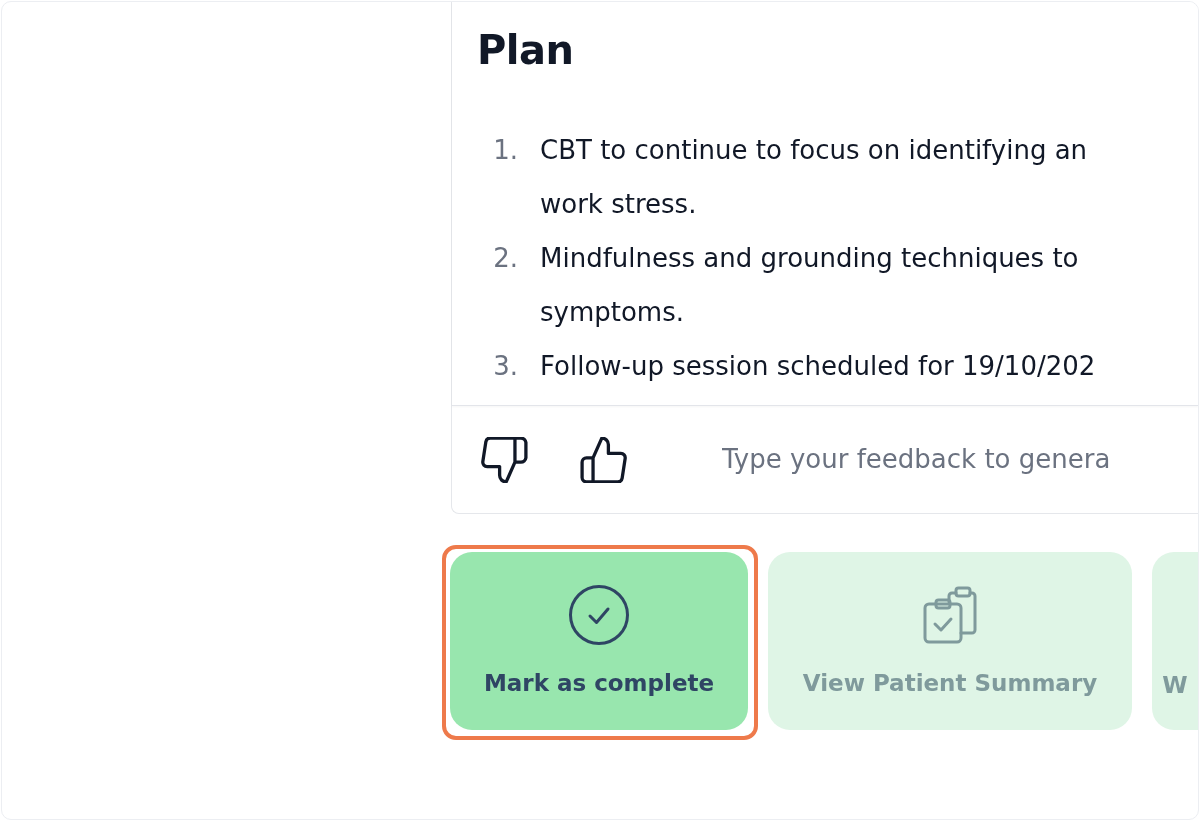 This screenshot has height=821, width=1200. Describe the element at coordinates (525, 50) in the screenshot. I see `plan-heading: Plan` at that location.